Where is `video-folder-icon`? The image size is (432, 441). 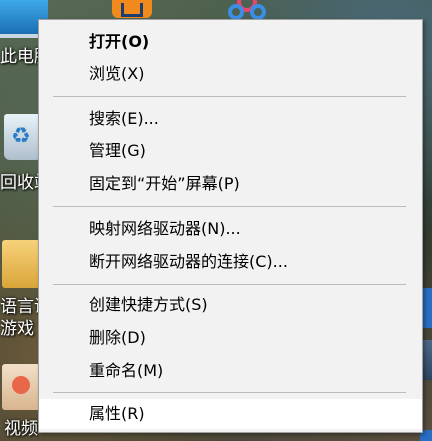 video-folder-icon is located at coordinates (22, 387).